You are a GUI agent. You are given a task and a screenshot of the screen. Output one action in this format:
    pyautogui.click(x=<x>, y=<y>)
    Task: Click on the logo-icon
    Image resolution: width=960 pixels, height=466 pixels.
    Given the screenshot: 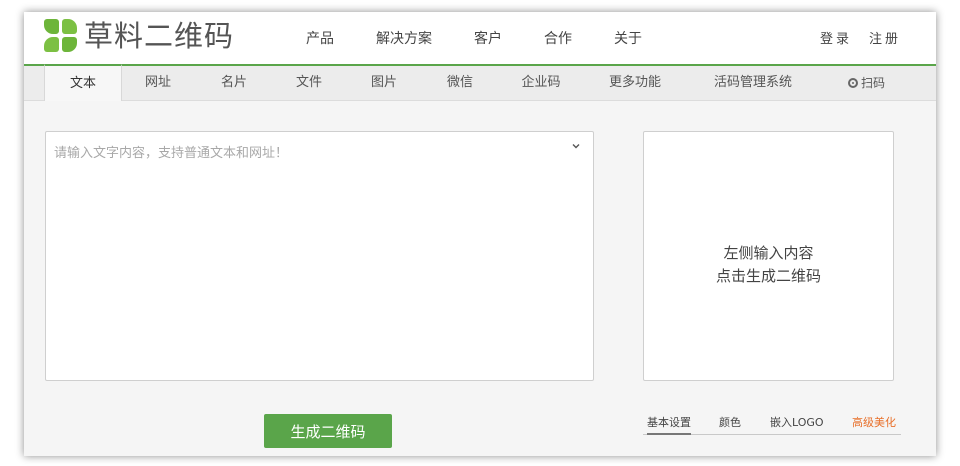 What is the action you would take?
    pyautogui.click(x=61, y=36)
    